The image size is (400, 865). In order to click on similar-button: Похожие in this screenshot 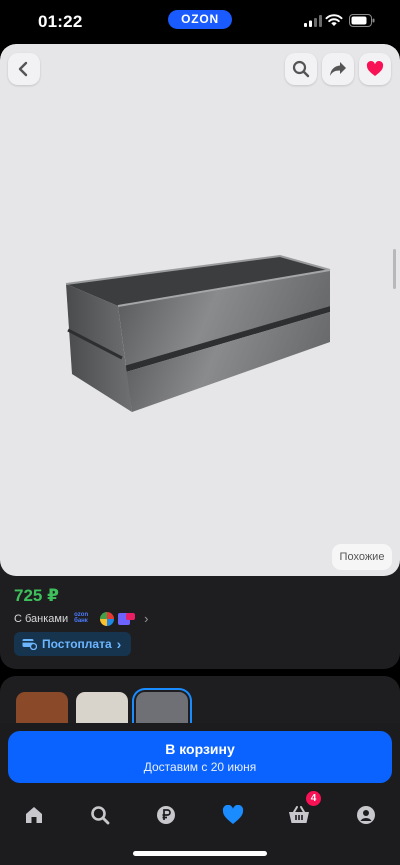, I will do `click(362, 557)`.